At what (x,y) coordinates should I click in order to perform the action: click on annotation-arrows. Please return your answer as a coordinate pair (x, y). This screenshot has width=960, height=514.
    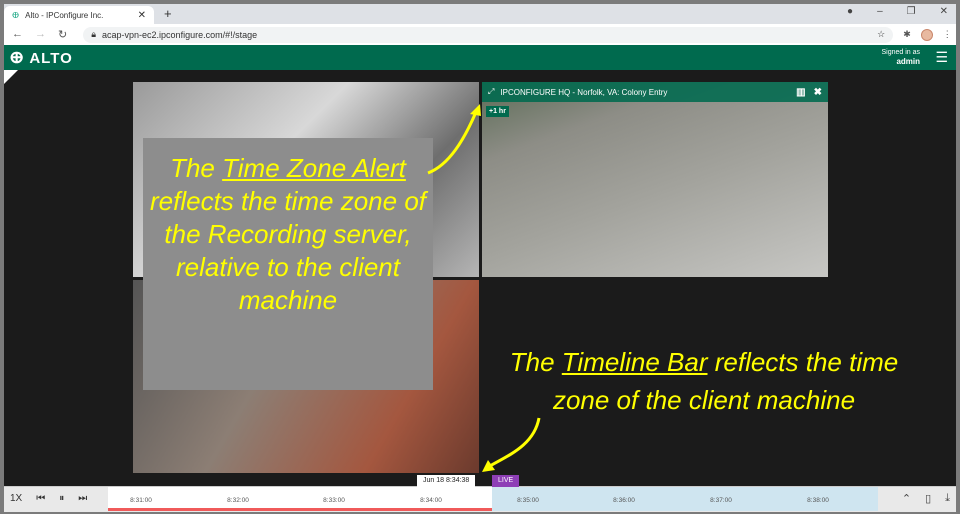
    Looking at the image, I should click on (484, 288).